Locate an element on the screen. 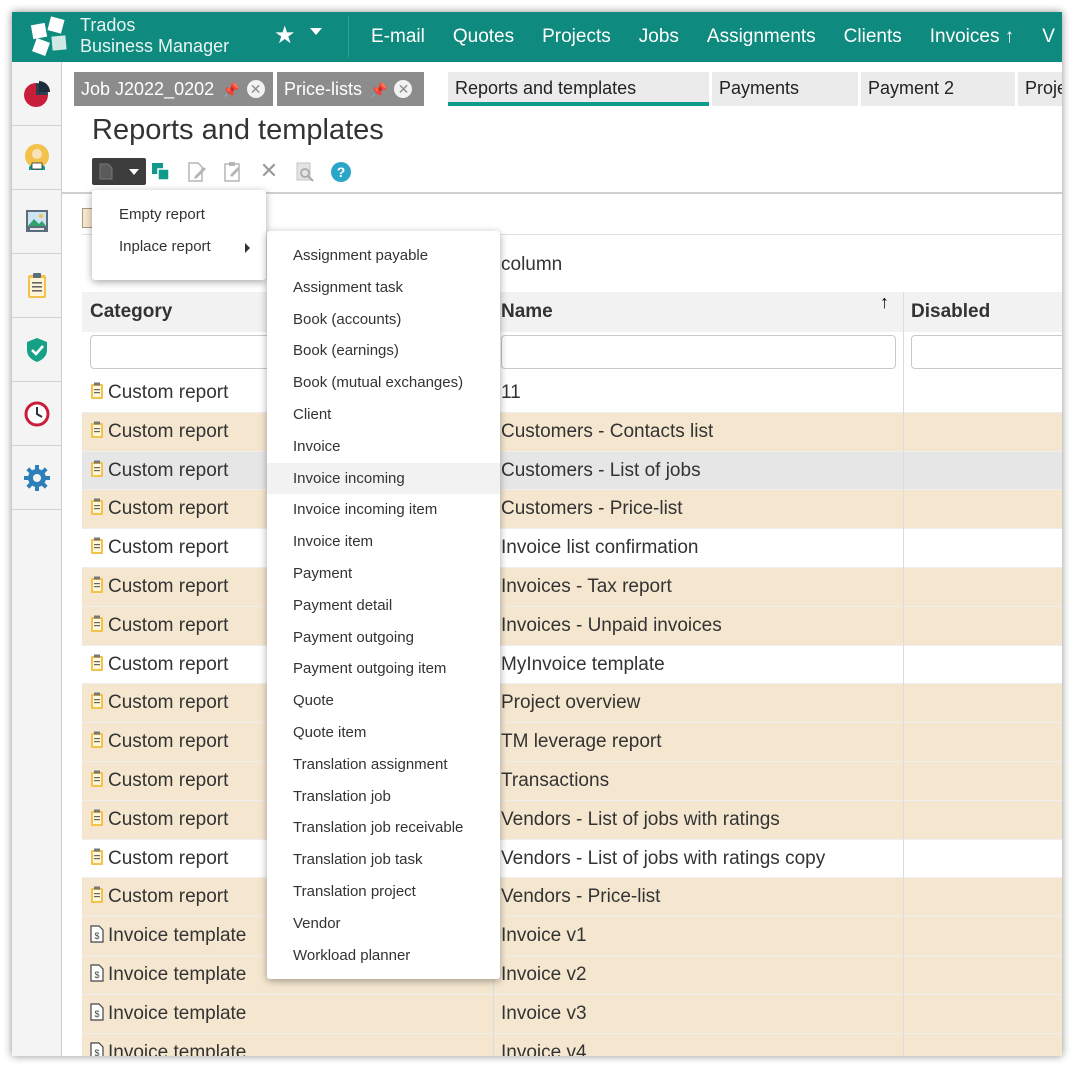 This screenshot has height=1069, width=1075. submenu-item: Payment is located at coordinates (383, 574).